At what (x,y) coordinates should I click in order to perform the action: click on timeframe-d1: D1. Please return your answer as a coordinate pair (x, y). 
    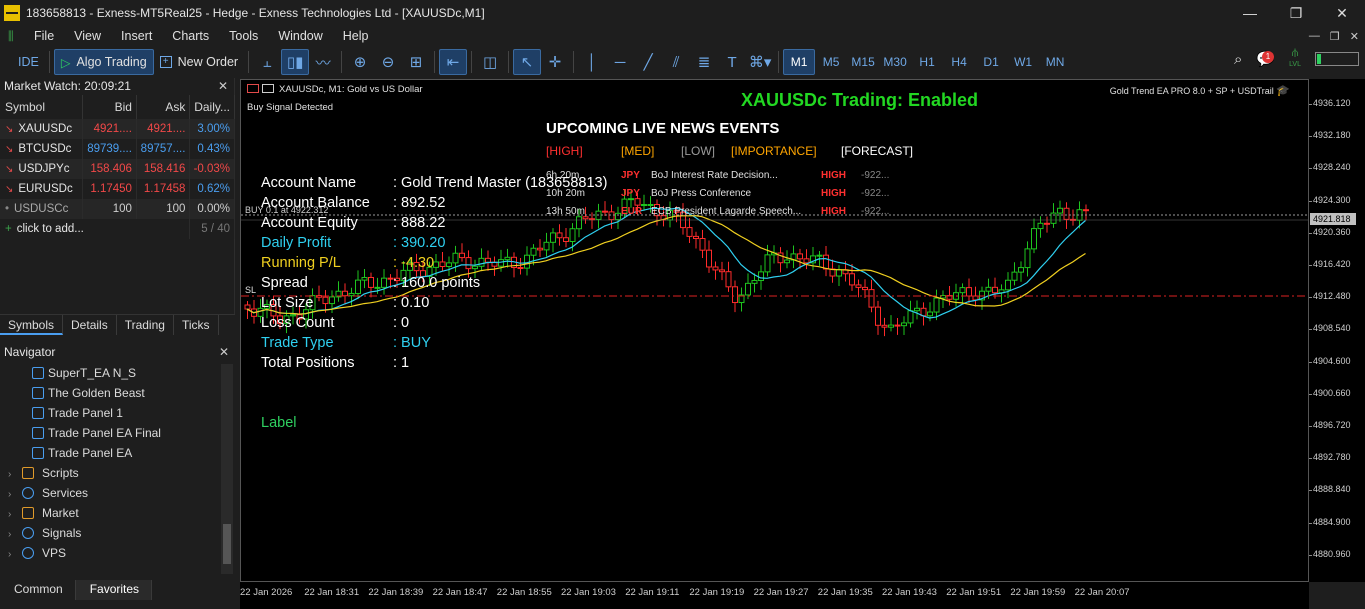
    Looking at the image, I should click on (991, 62).